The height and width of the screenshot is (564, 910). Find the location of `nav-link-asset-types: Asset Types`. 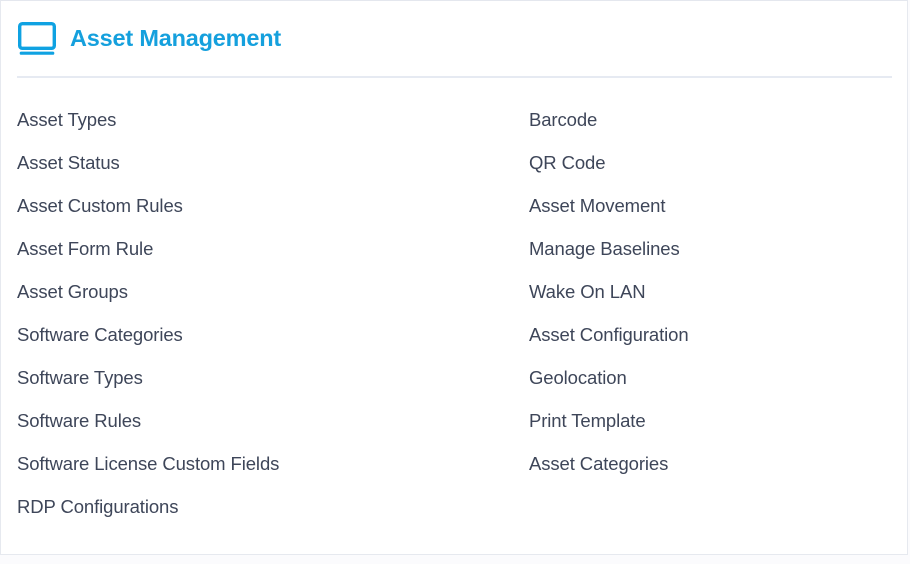

nav-link-asset-types: Asset Types is located at coordinates (267, 119).